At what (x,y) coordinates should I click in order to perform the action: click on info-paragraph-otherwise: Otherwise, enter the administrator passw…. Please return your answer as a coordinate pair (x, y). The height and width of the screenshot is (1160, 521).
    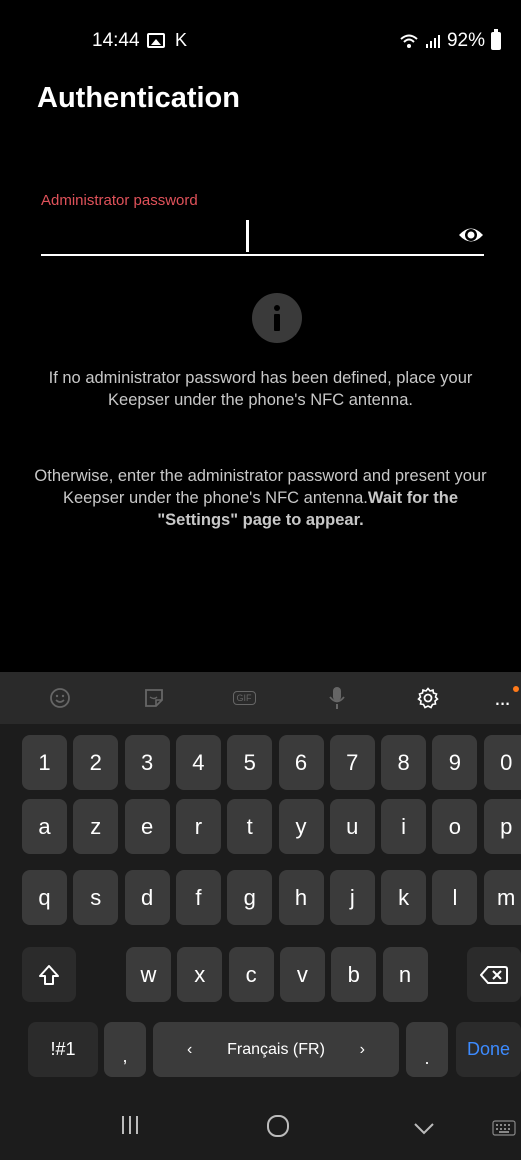
    Looking at the image, I should click on (260, 498).